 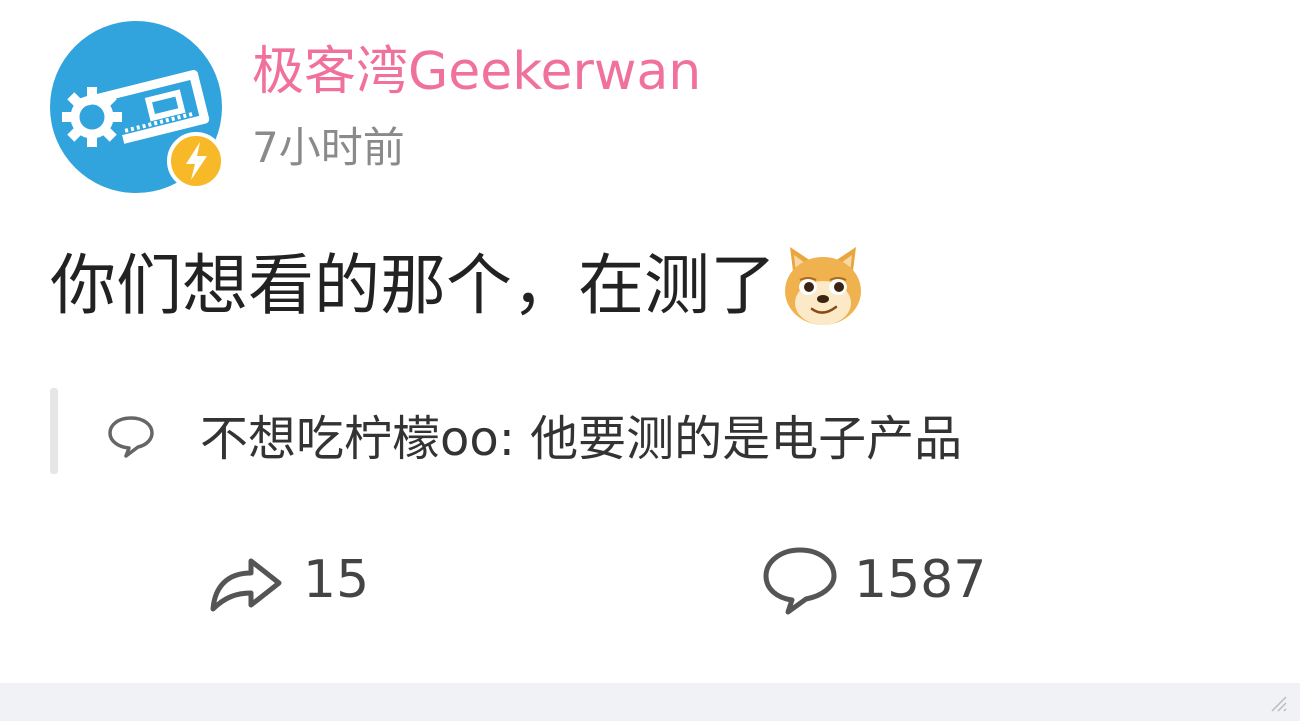 What do you see at coordinates (1278, 703) in the screenshot?
I see `resize-handle-icon` at bounding box center [1278, 703].